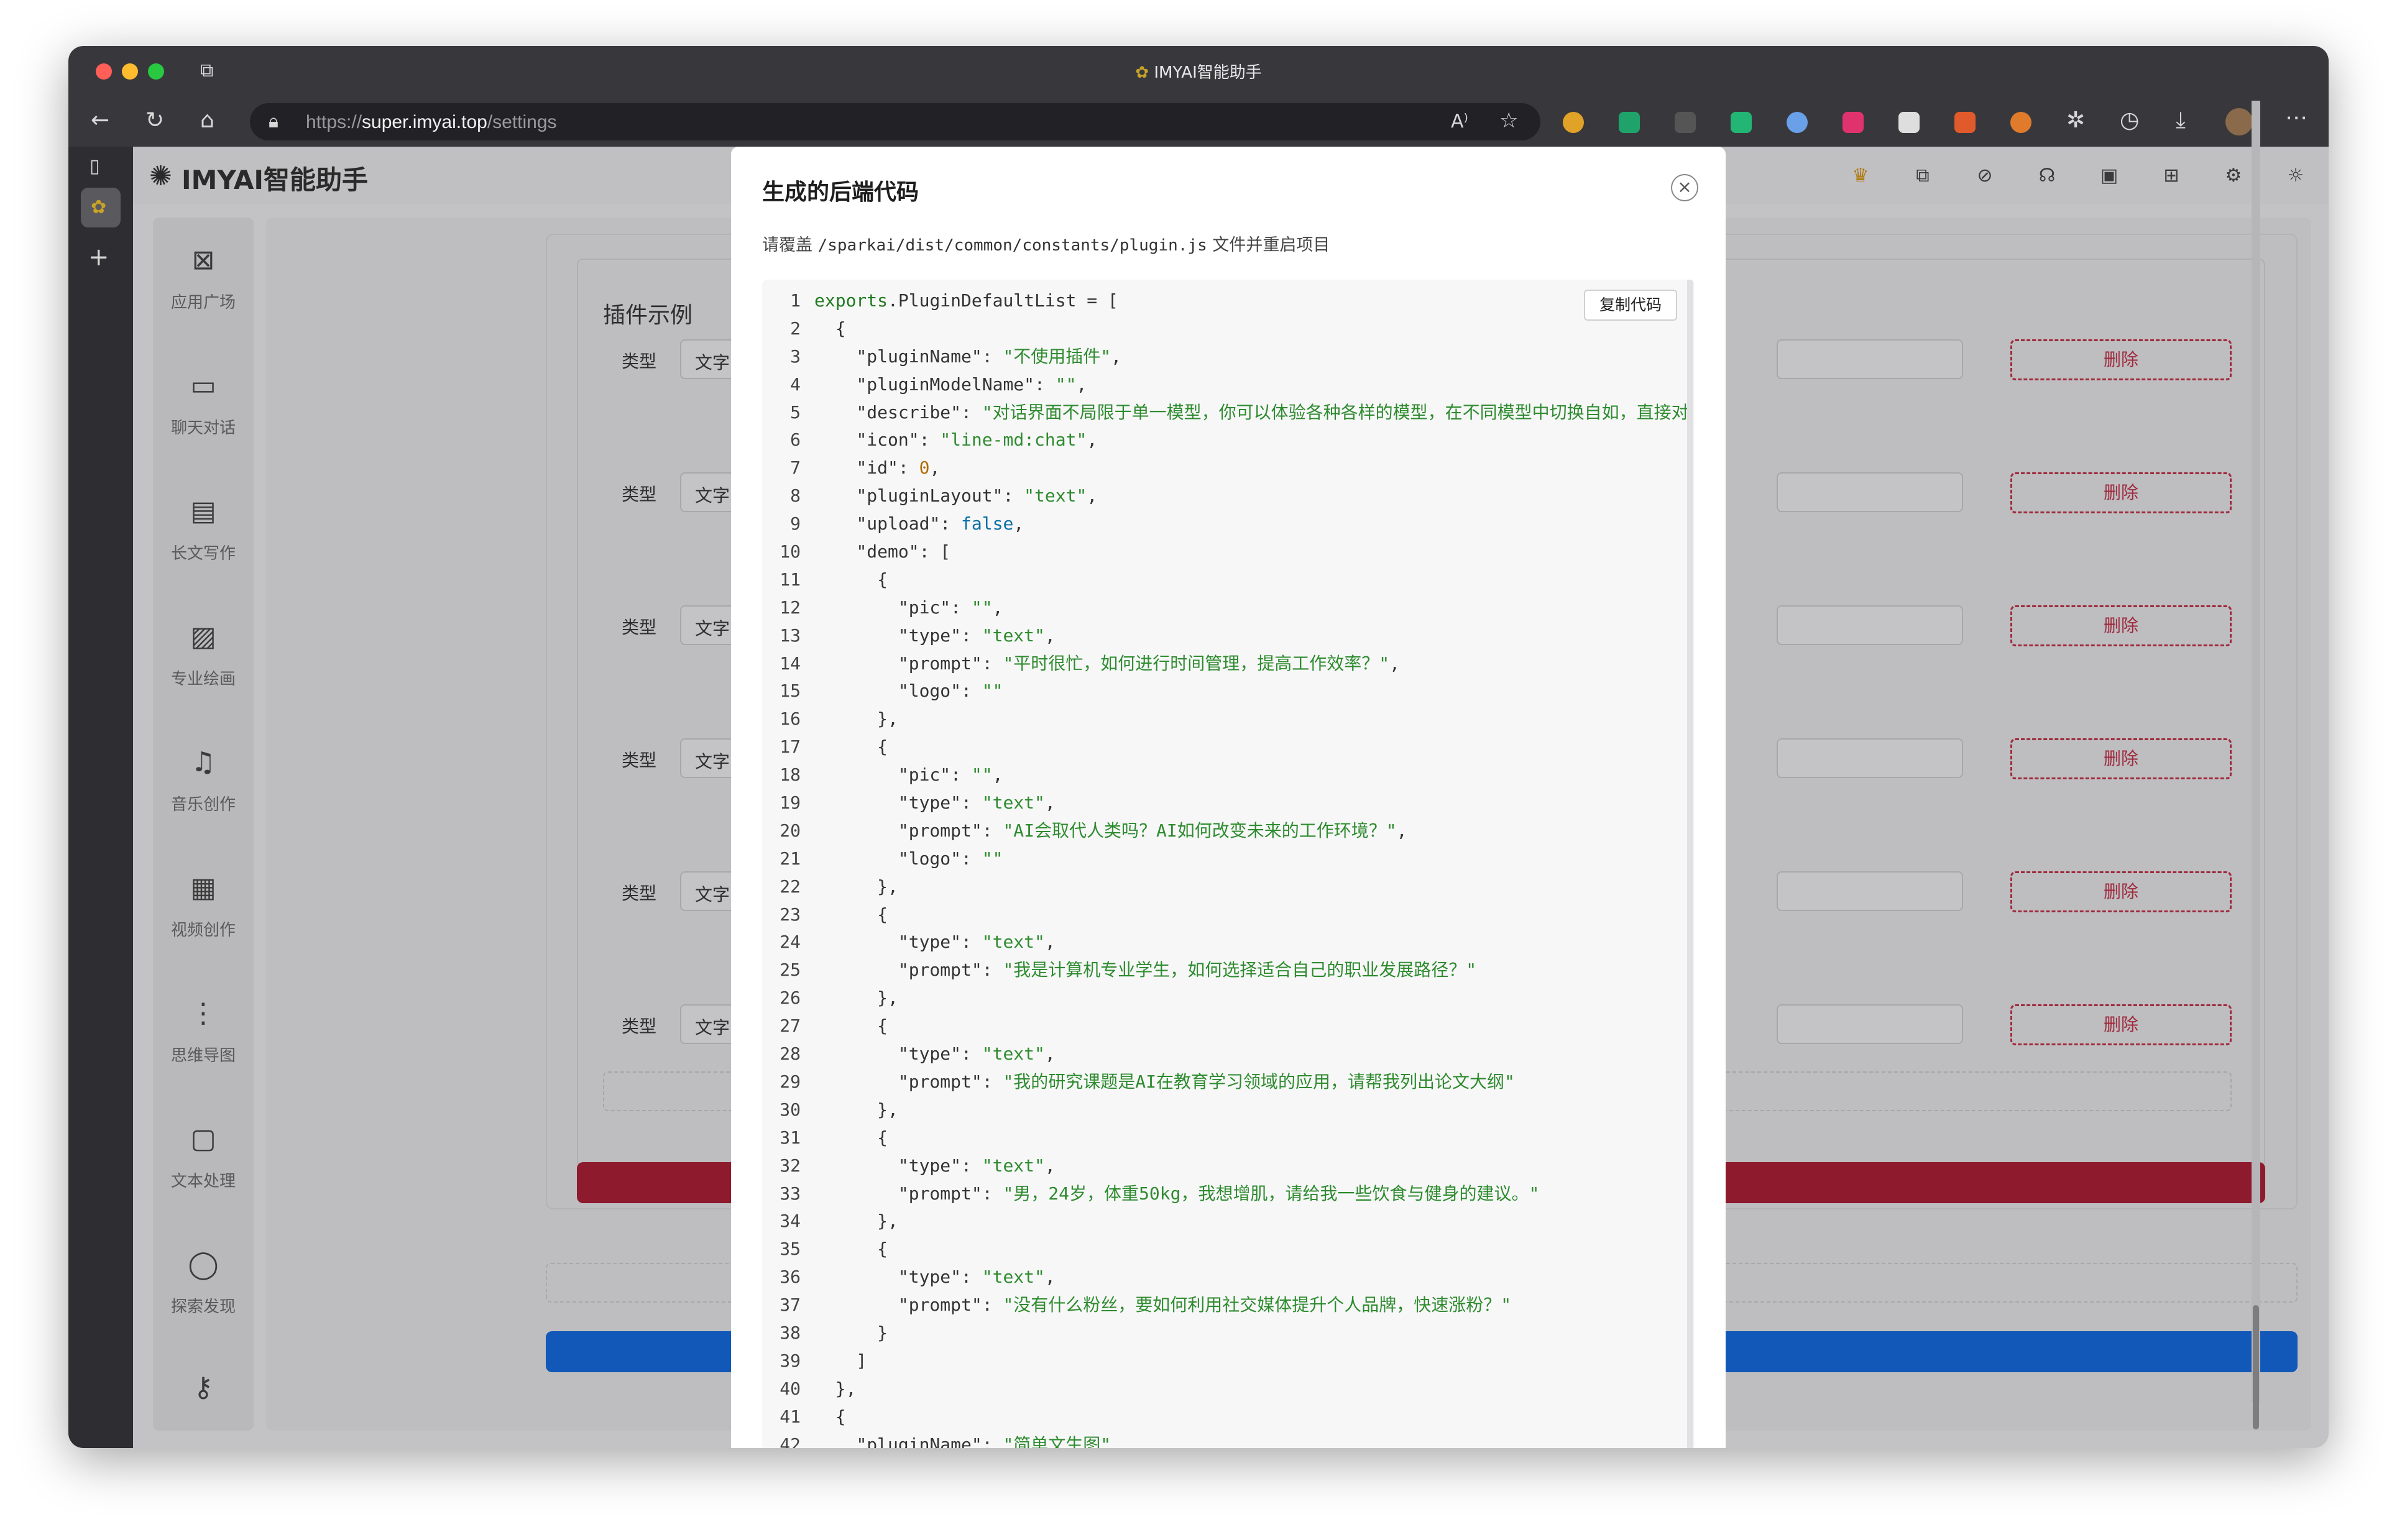 This screenshot has width=2397, height=1540. I want to click on settings-gear-icon: ⚙, so click(2233, 175).